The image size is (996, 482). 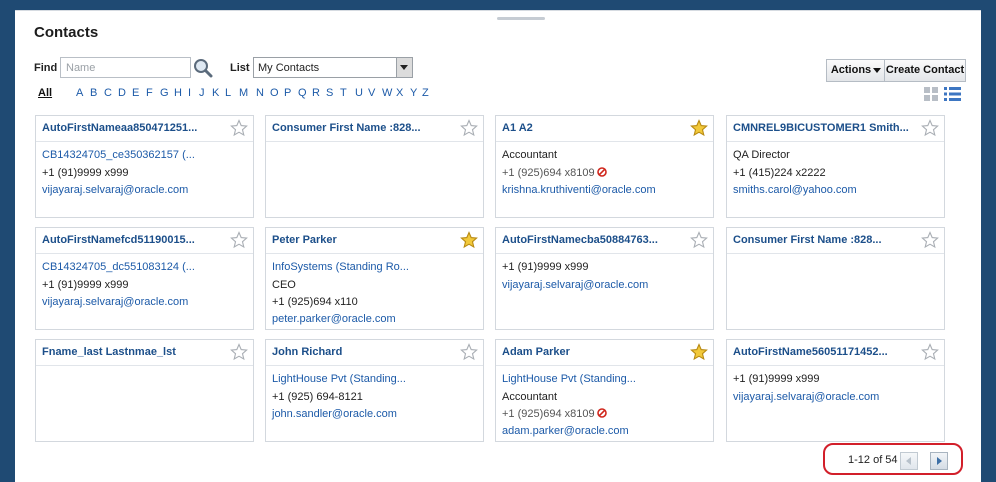 I want to click on previous-page-icon, so click(x=909, y=461).